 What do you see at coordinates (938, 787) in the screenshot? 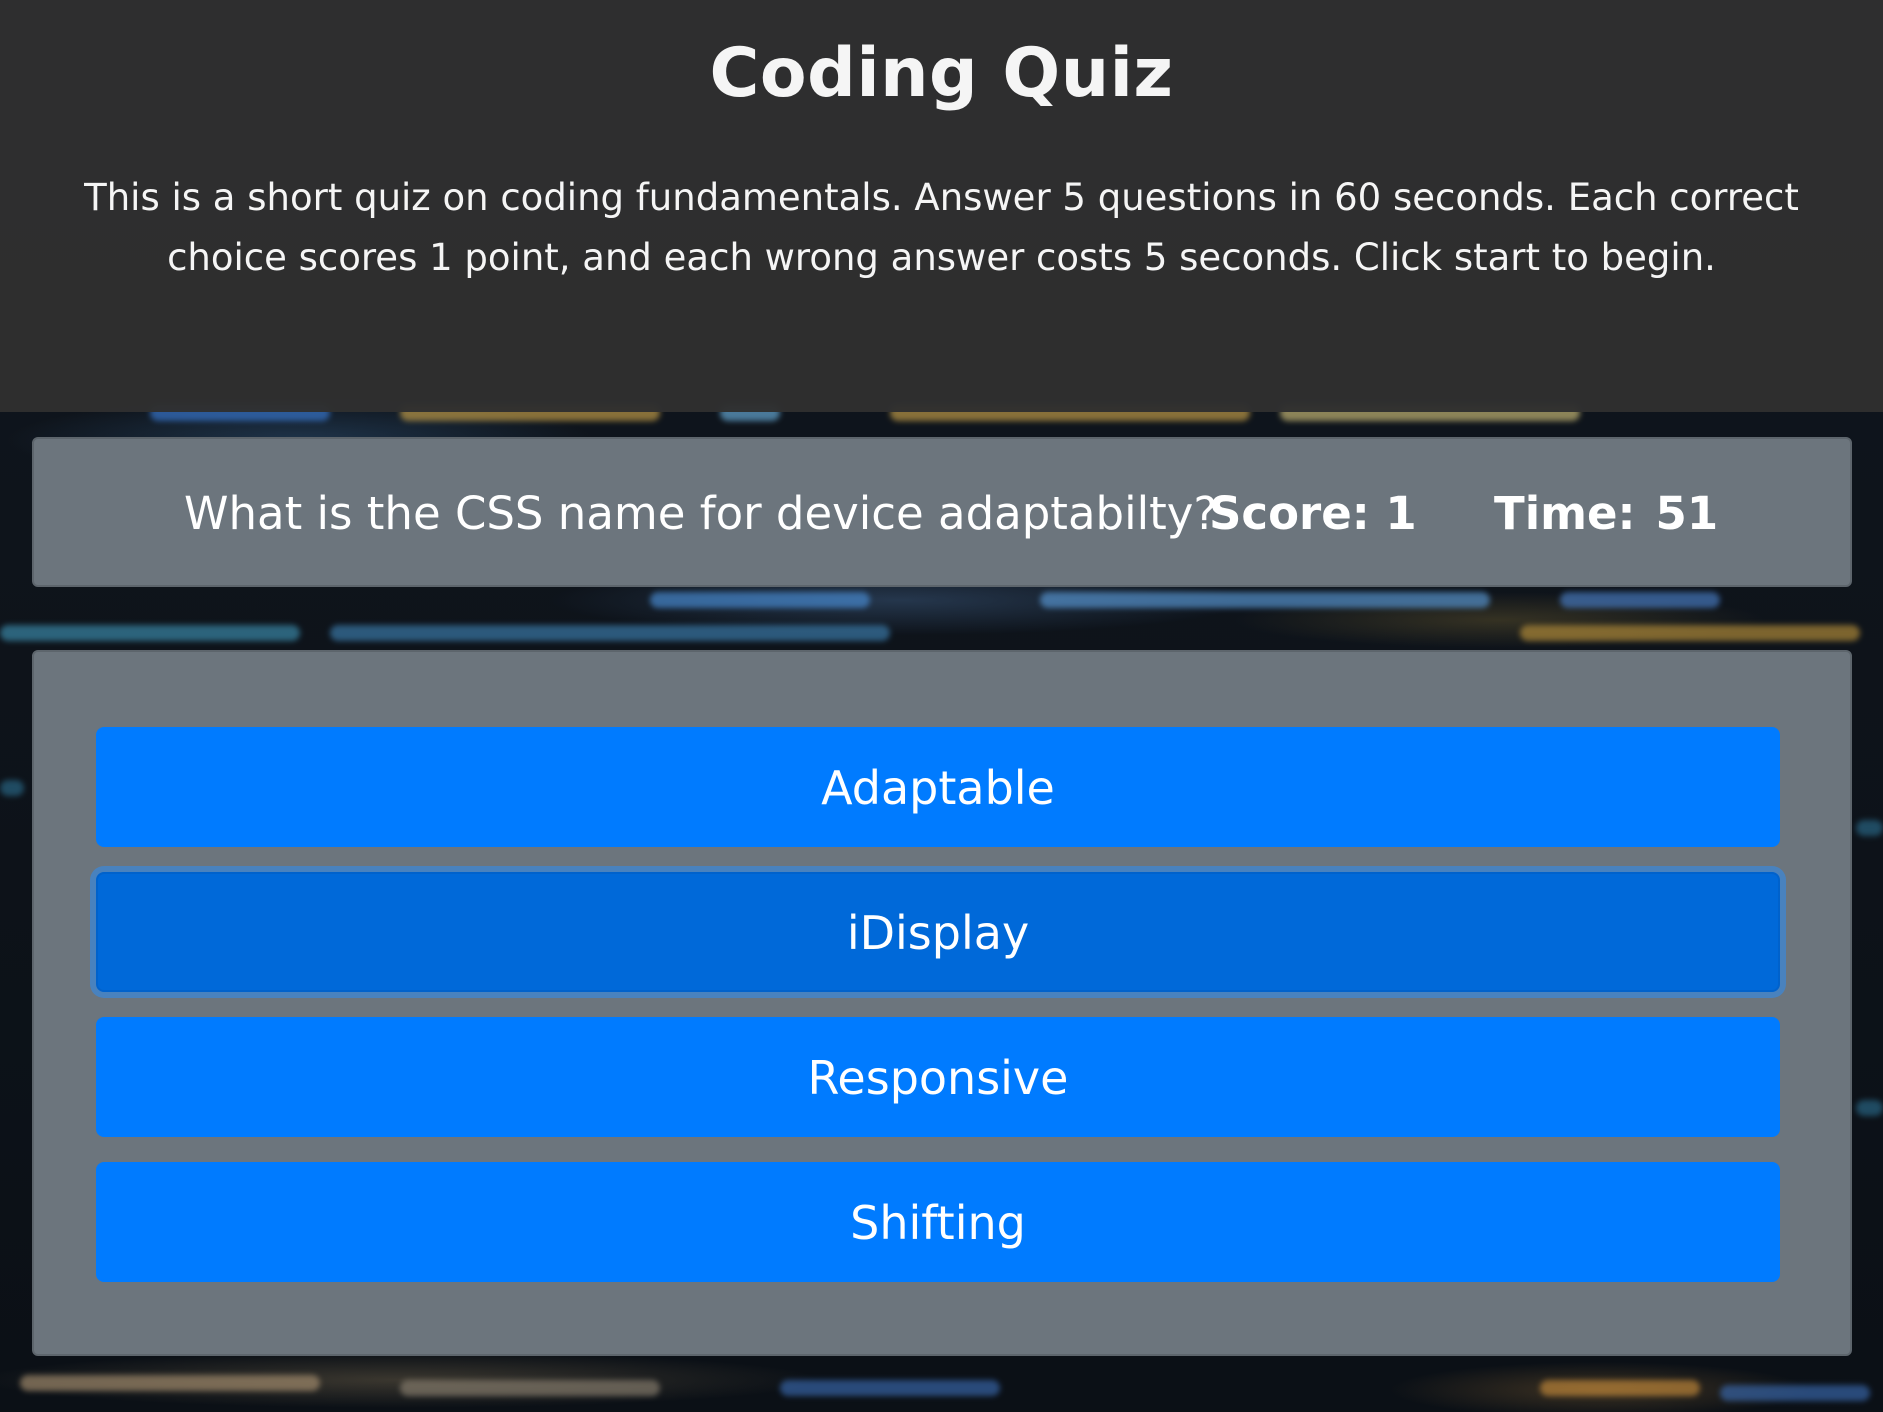
I see `answer-button-adaptable: Adaptable` at bounding box center [938, 787].